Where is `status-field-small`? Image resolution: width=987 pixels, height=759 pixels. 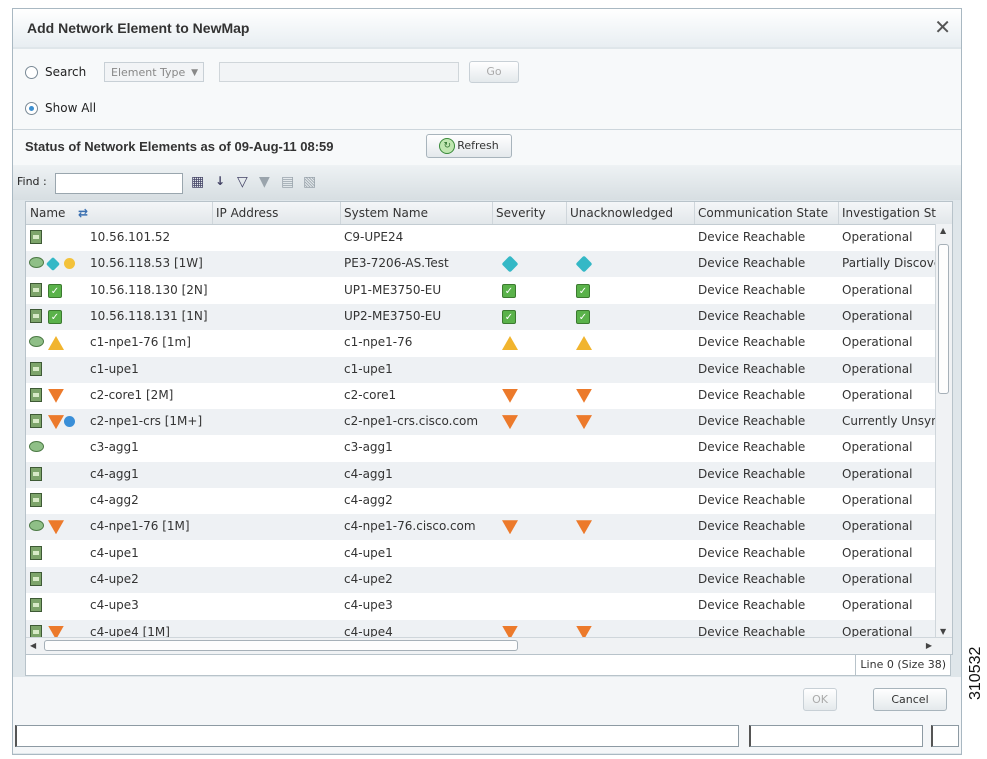 status-field-small is located at coordinates (945, 736).